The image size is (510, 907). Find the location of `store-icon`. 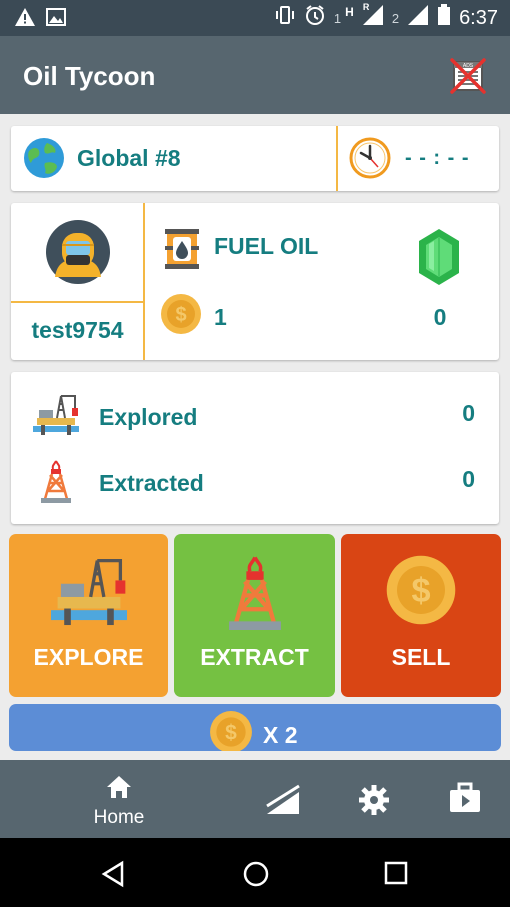

store-icon is located at coordinates (465, 797).